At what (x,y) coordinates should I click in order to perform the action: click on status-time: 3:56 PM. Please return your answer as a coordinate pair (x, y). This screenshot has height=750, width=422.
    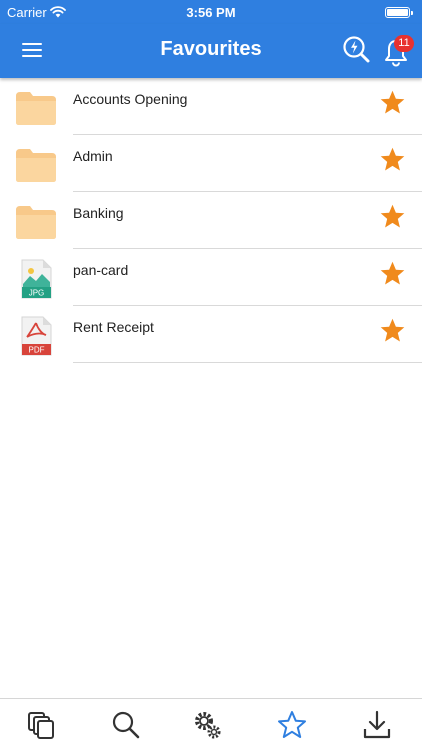
    Looking at the image, I should click on (211, 12).